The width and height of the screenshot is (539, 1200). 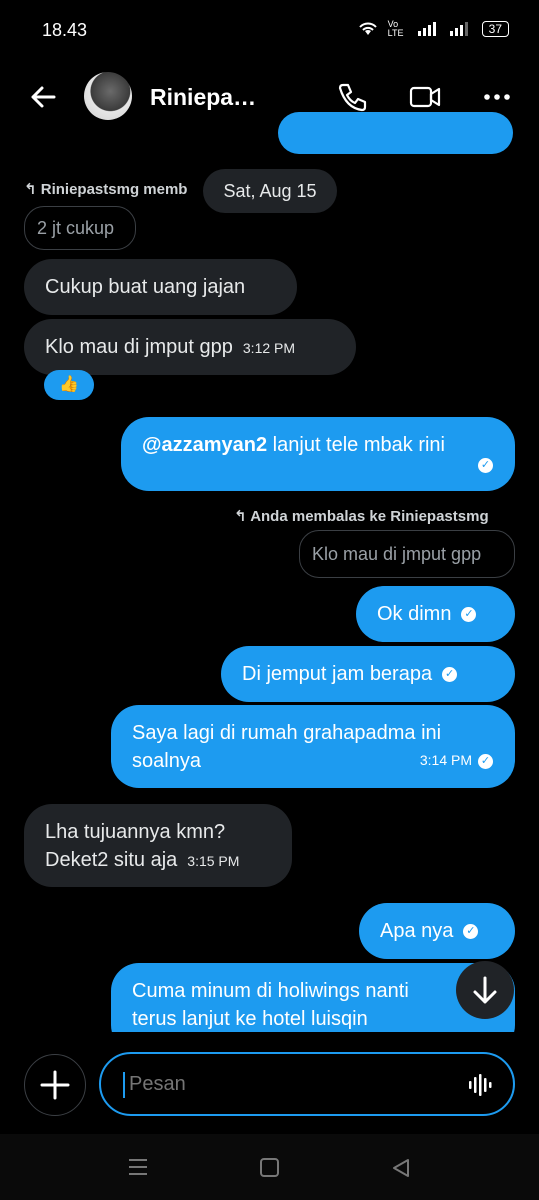 What do you see at coordinates (407, 554) in the screenshot?
I see `quoted-message: Klo mau di jmput gpp` at bounding box center [407, 554].